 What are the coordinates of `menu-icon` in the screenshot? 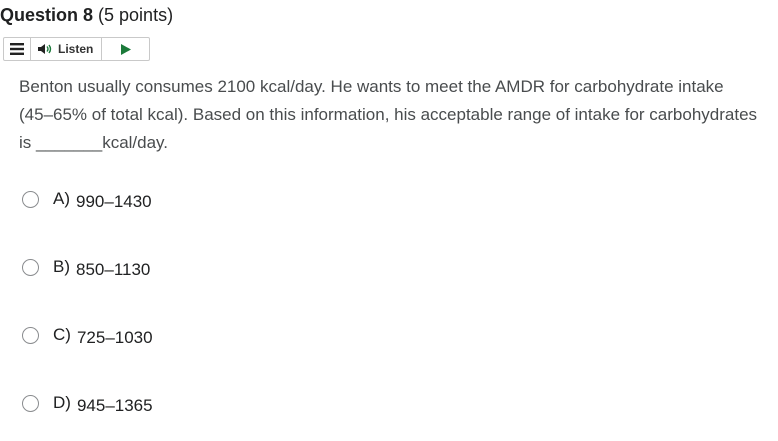 It's located at (17, 49).